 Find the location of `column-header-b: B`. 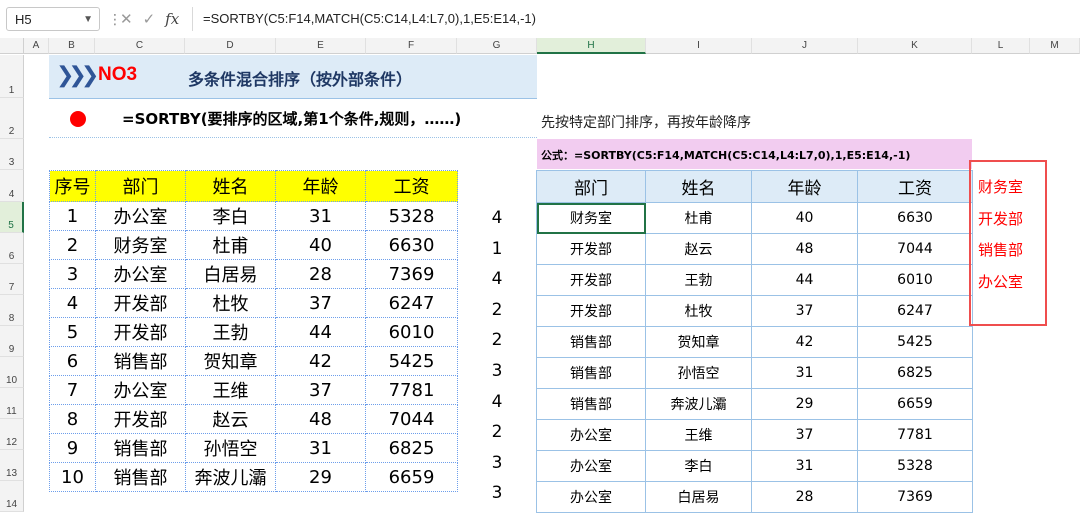

column-header-b: B is located at coordinates (72, 46).